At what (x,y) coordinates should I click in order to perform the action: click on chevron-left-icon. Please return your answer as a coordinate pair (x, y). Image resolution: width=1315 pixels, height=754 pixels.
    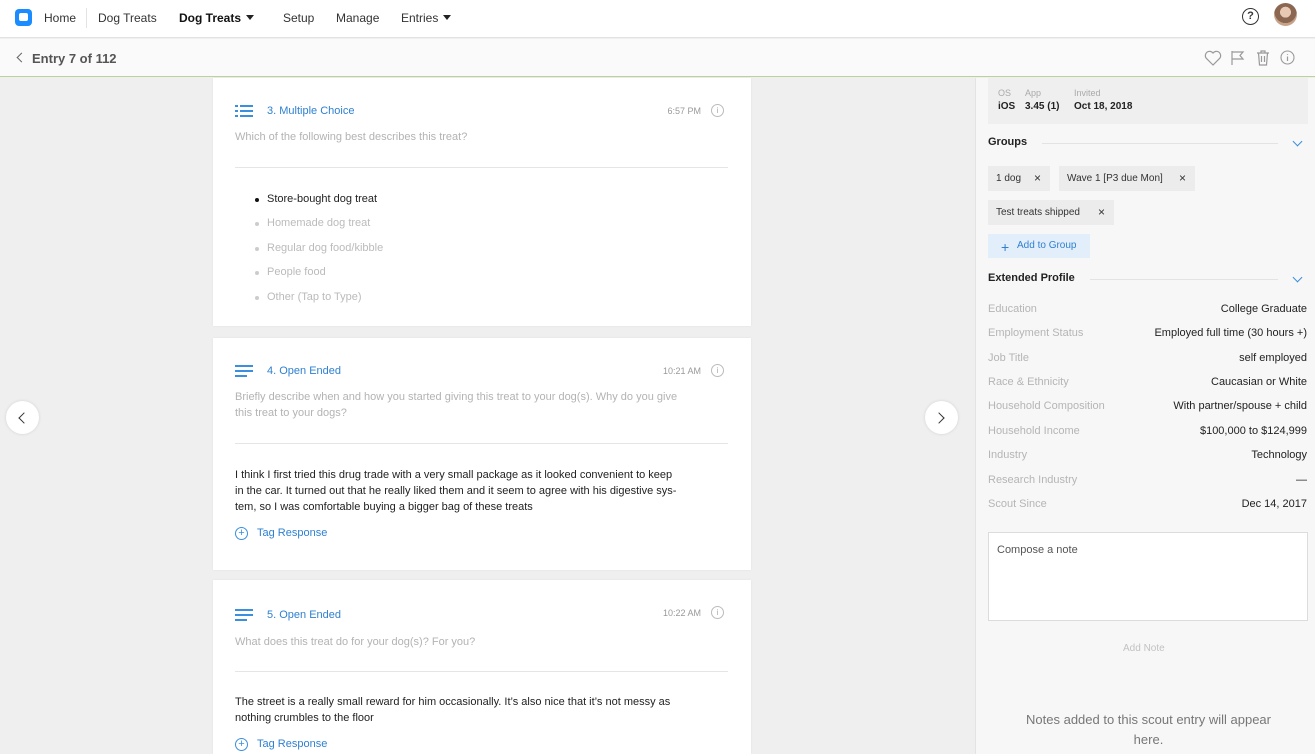
    Looking at the image, I should click on (24, 418).